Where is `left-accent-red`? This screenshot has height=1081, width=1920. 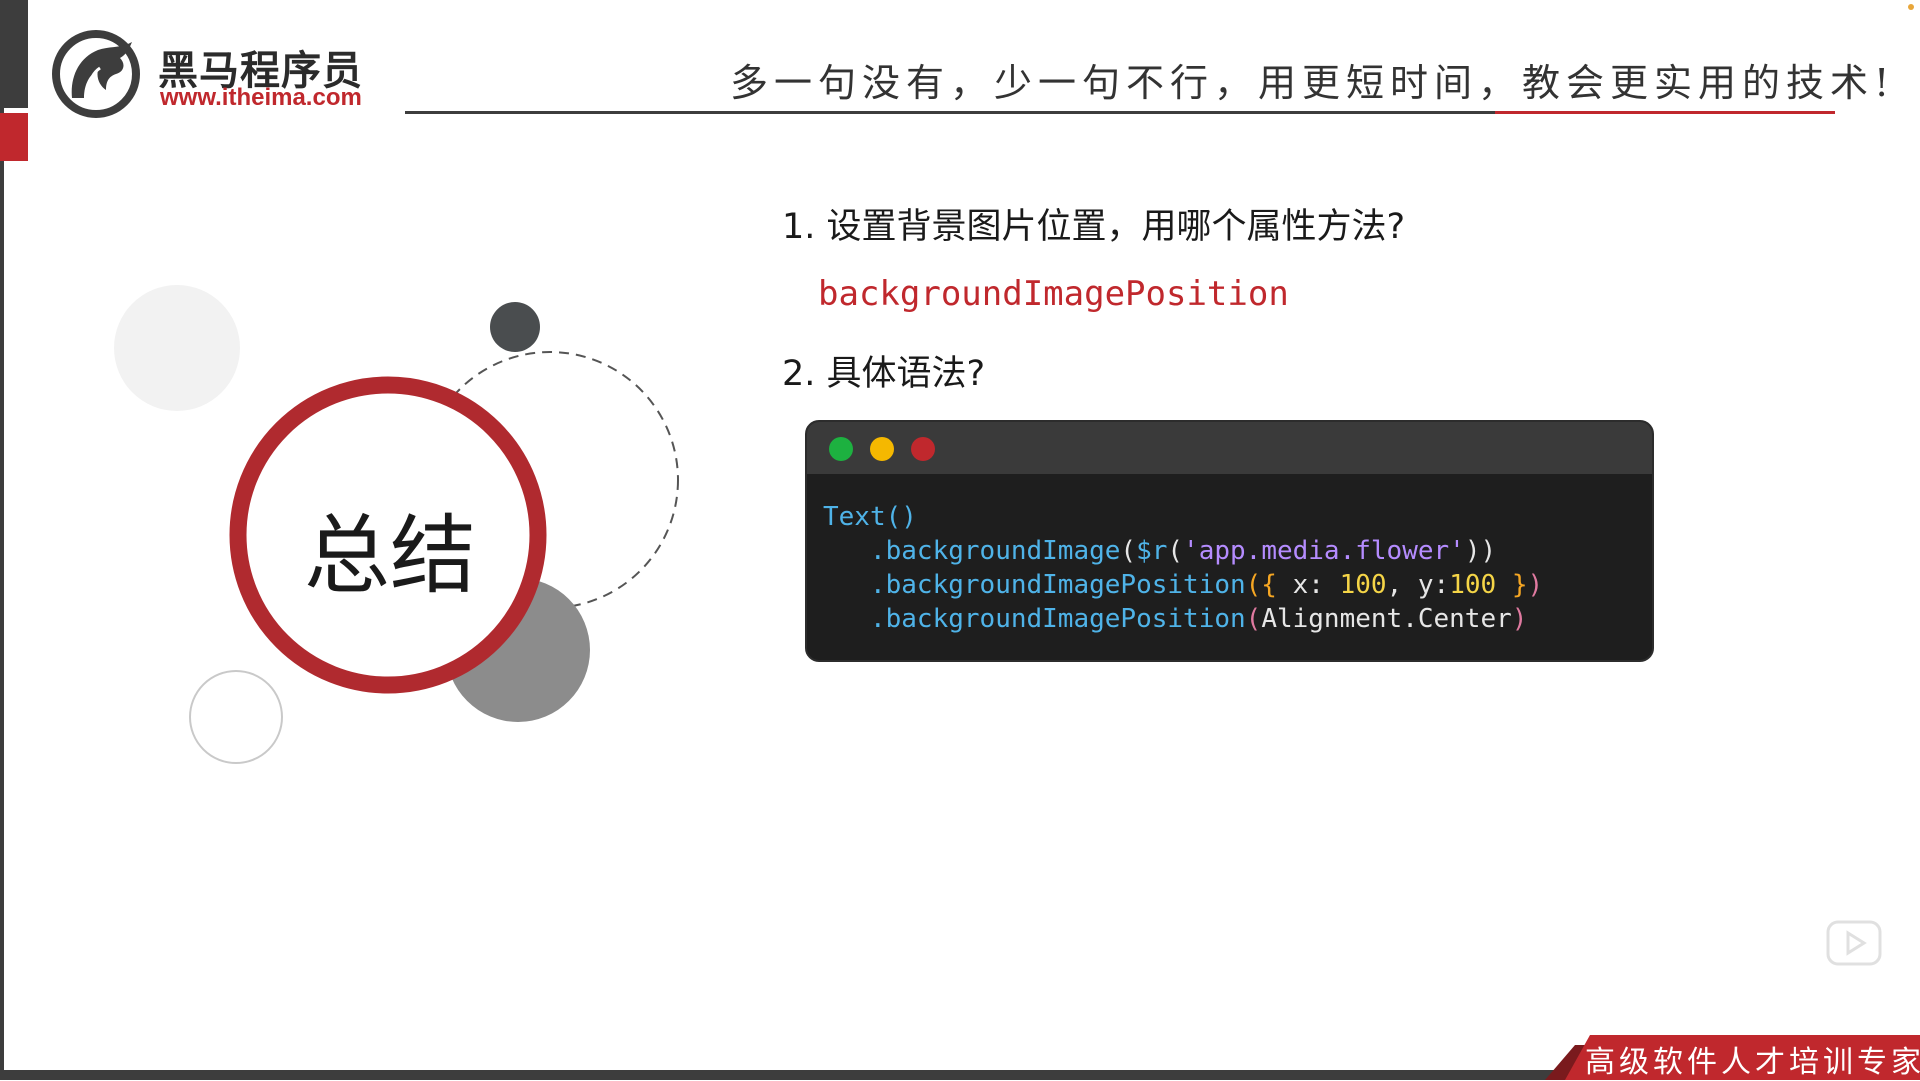
left-accent-red is located at coordinates (14, 137).